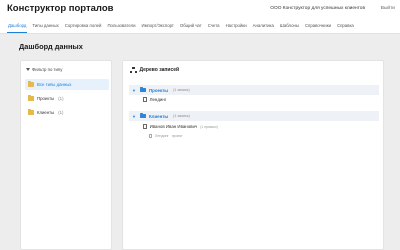 The width and height of the screenshot is (400, 250). Describe the element at coordinates (345, 27) in the screenshot. I see `nav-tab-help: Справка` at that location.